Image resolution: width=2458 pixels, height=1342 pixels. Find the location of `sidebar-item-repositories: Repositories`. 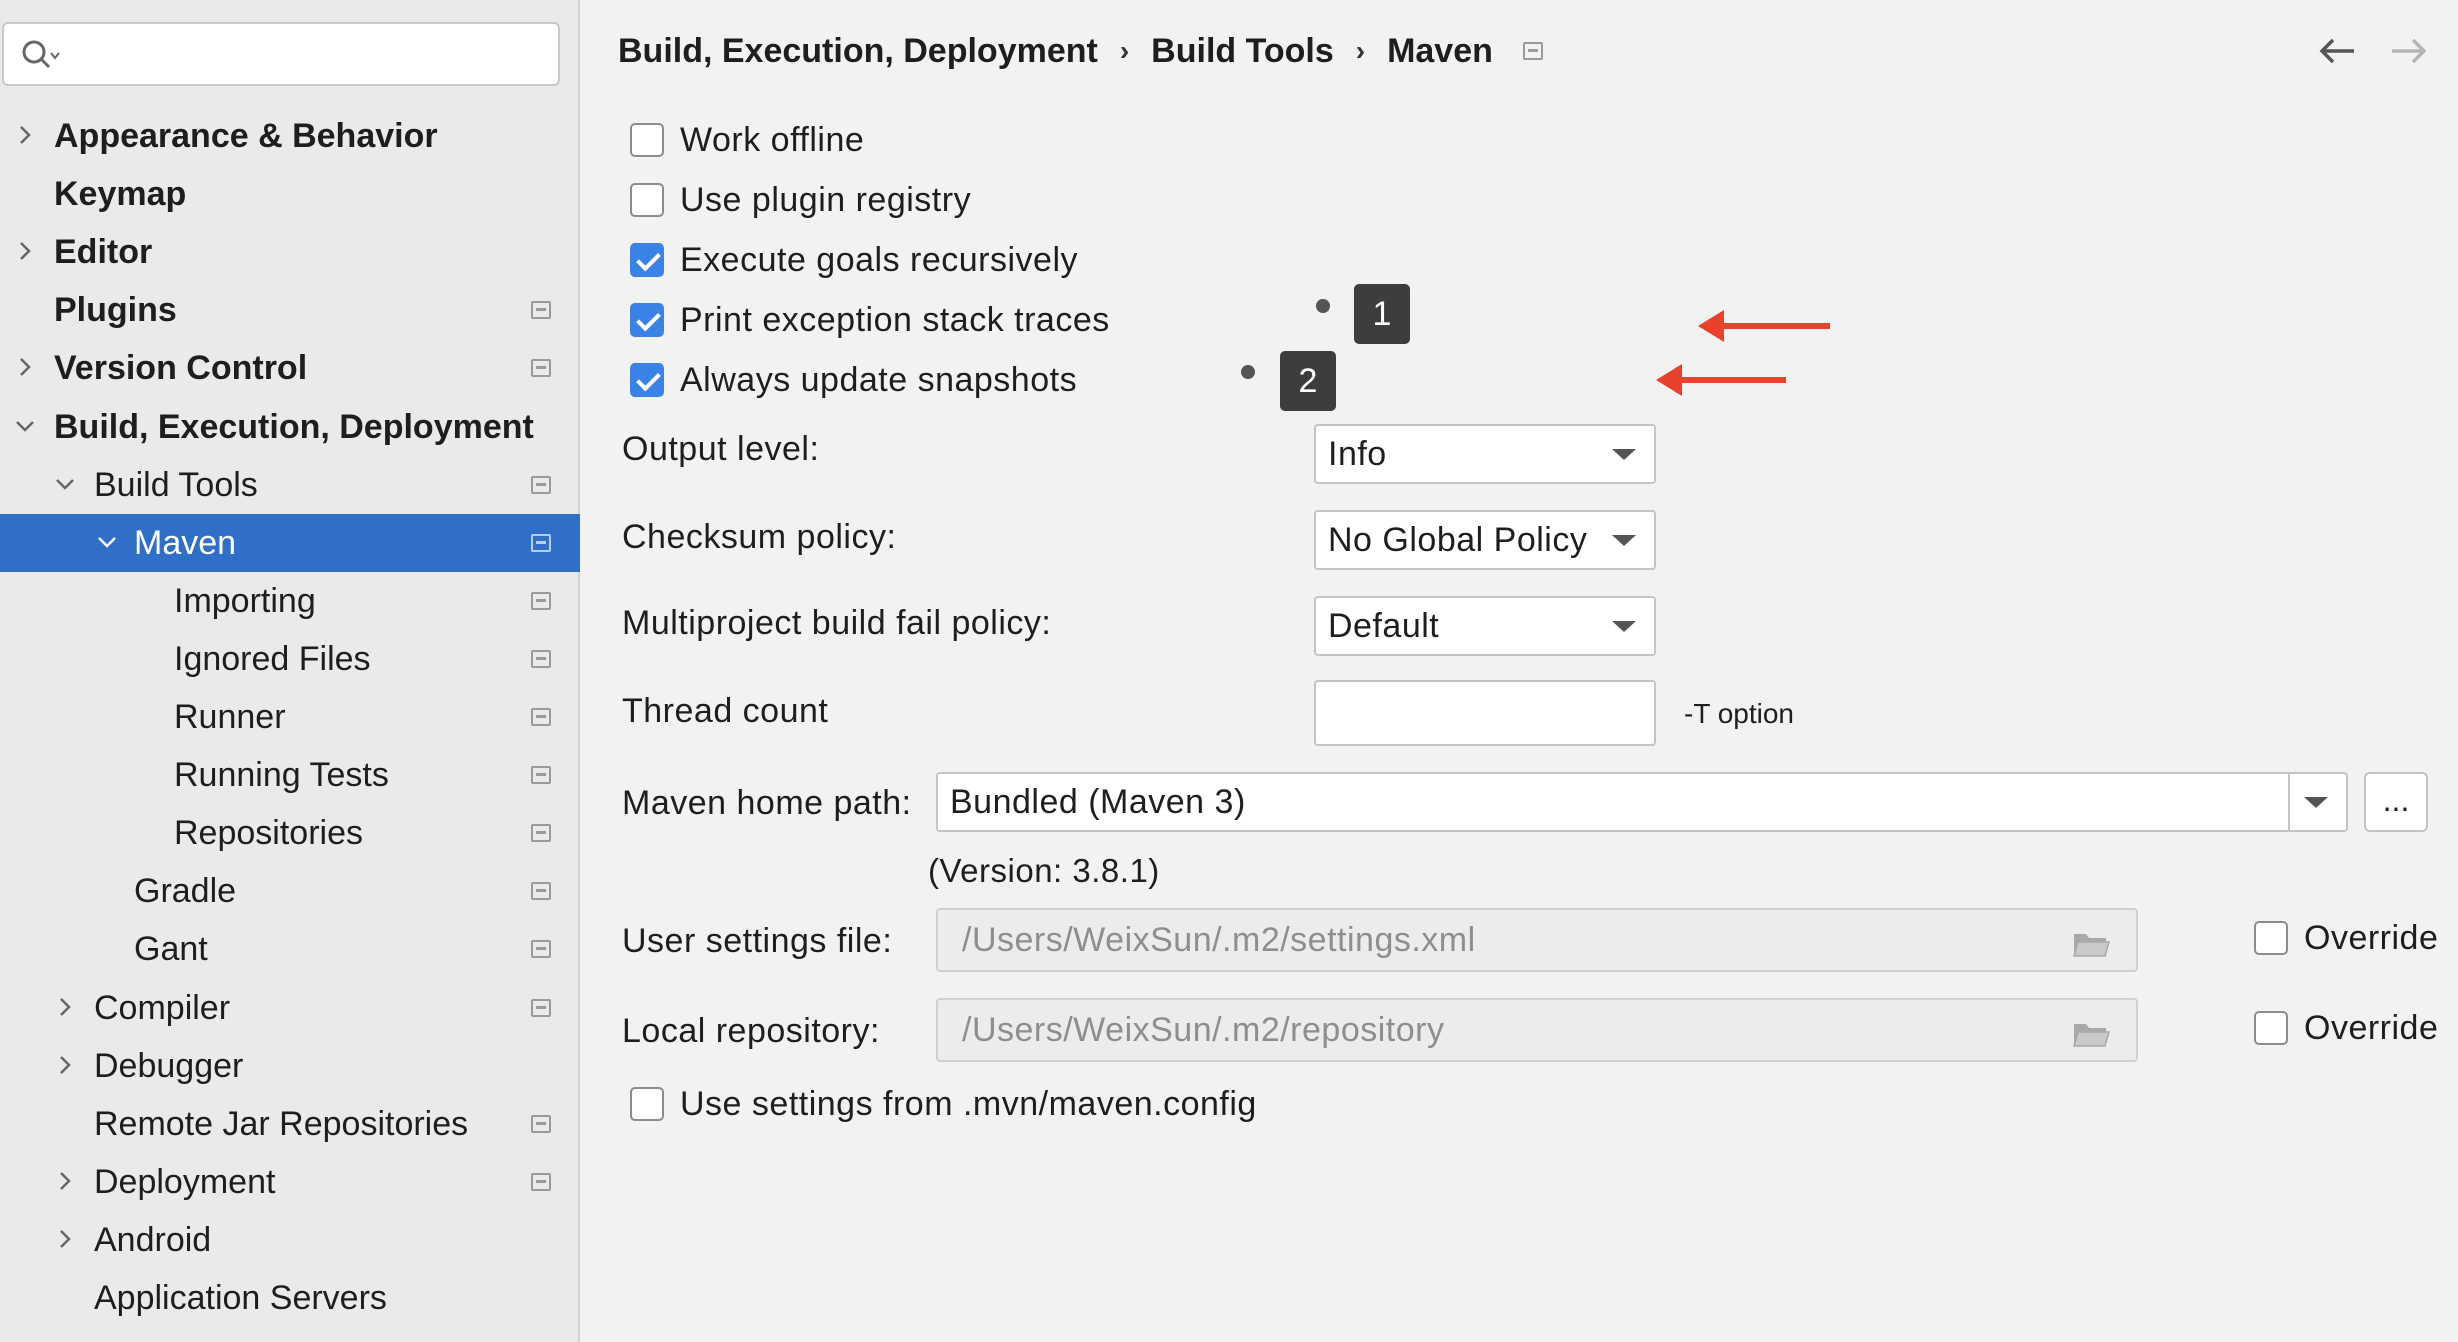

sidebar-item-repositories: Repositories is located at coordinates (290, 833).